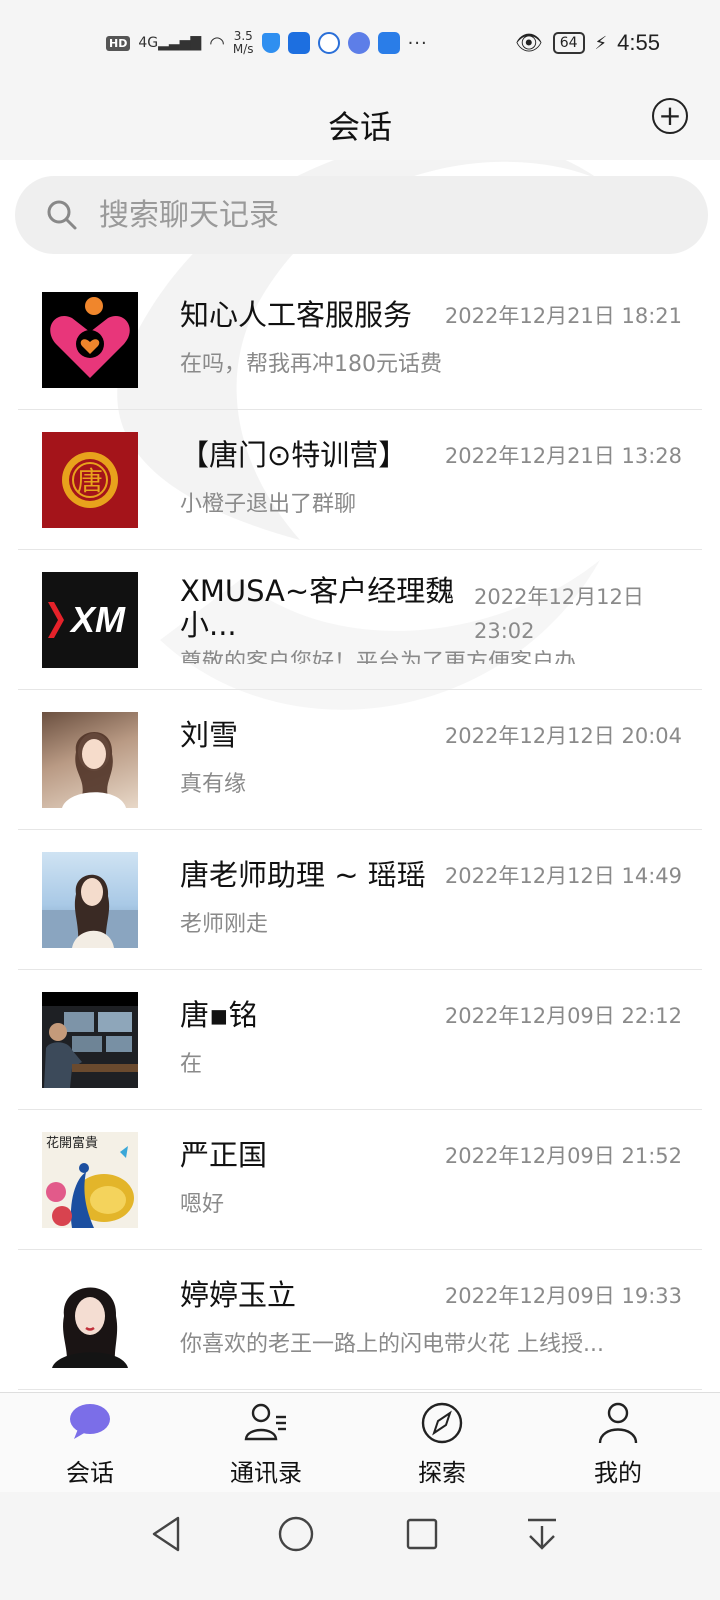 This screenshot has height=1600, width=720. What do you see at coordinates (238, 1295) in the screenshot?
I see `chat-name: 婷婷玉立` at bounding box center [238, 1295].